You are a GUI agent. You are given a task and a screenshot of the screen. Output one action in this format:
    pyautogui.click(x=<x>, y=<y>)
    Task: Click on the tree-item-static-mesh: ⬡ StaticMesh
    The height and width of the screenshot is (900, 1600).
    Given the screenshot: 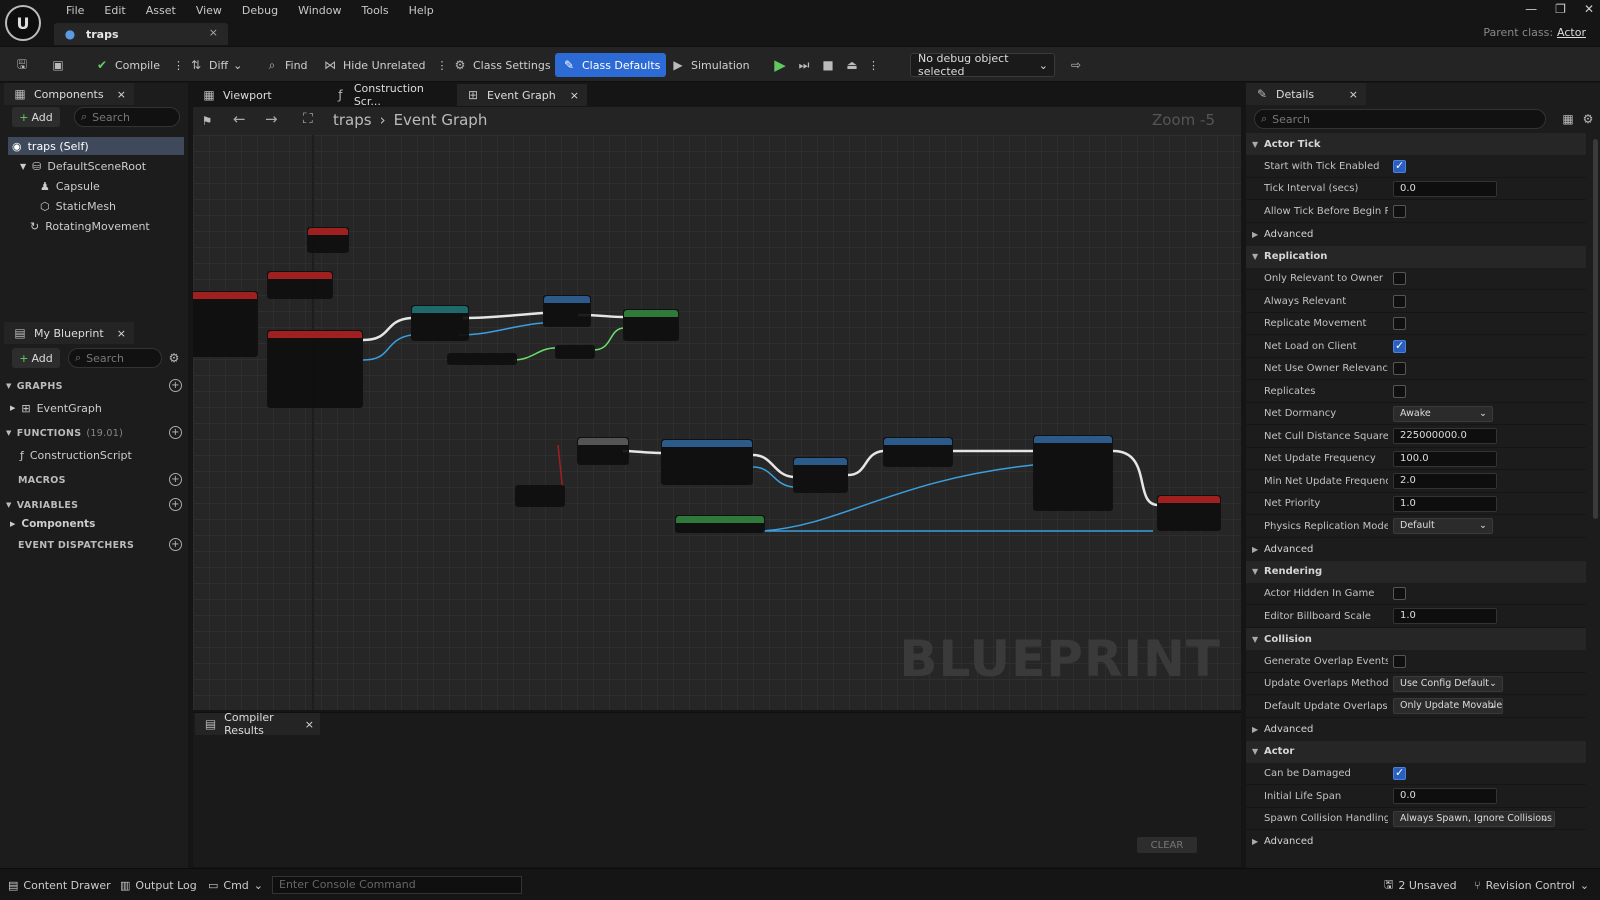 What is the action you would take?
    pyautogui.click(x=128, y=206)
    